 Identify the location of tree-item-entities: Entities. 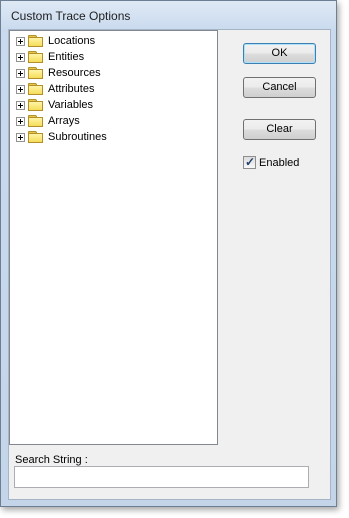
(50, 57).